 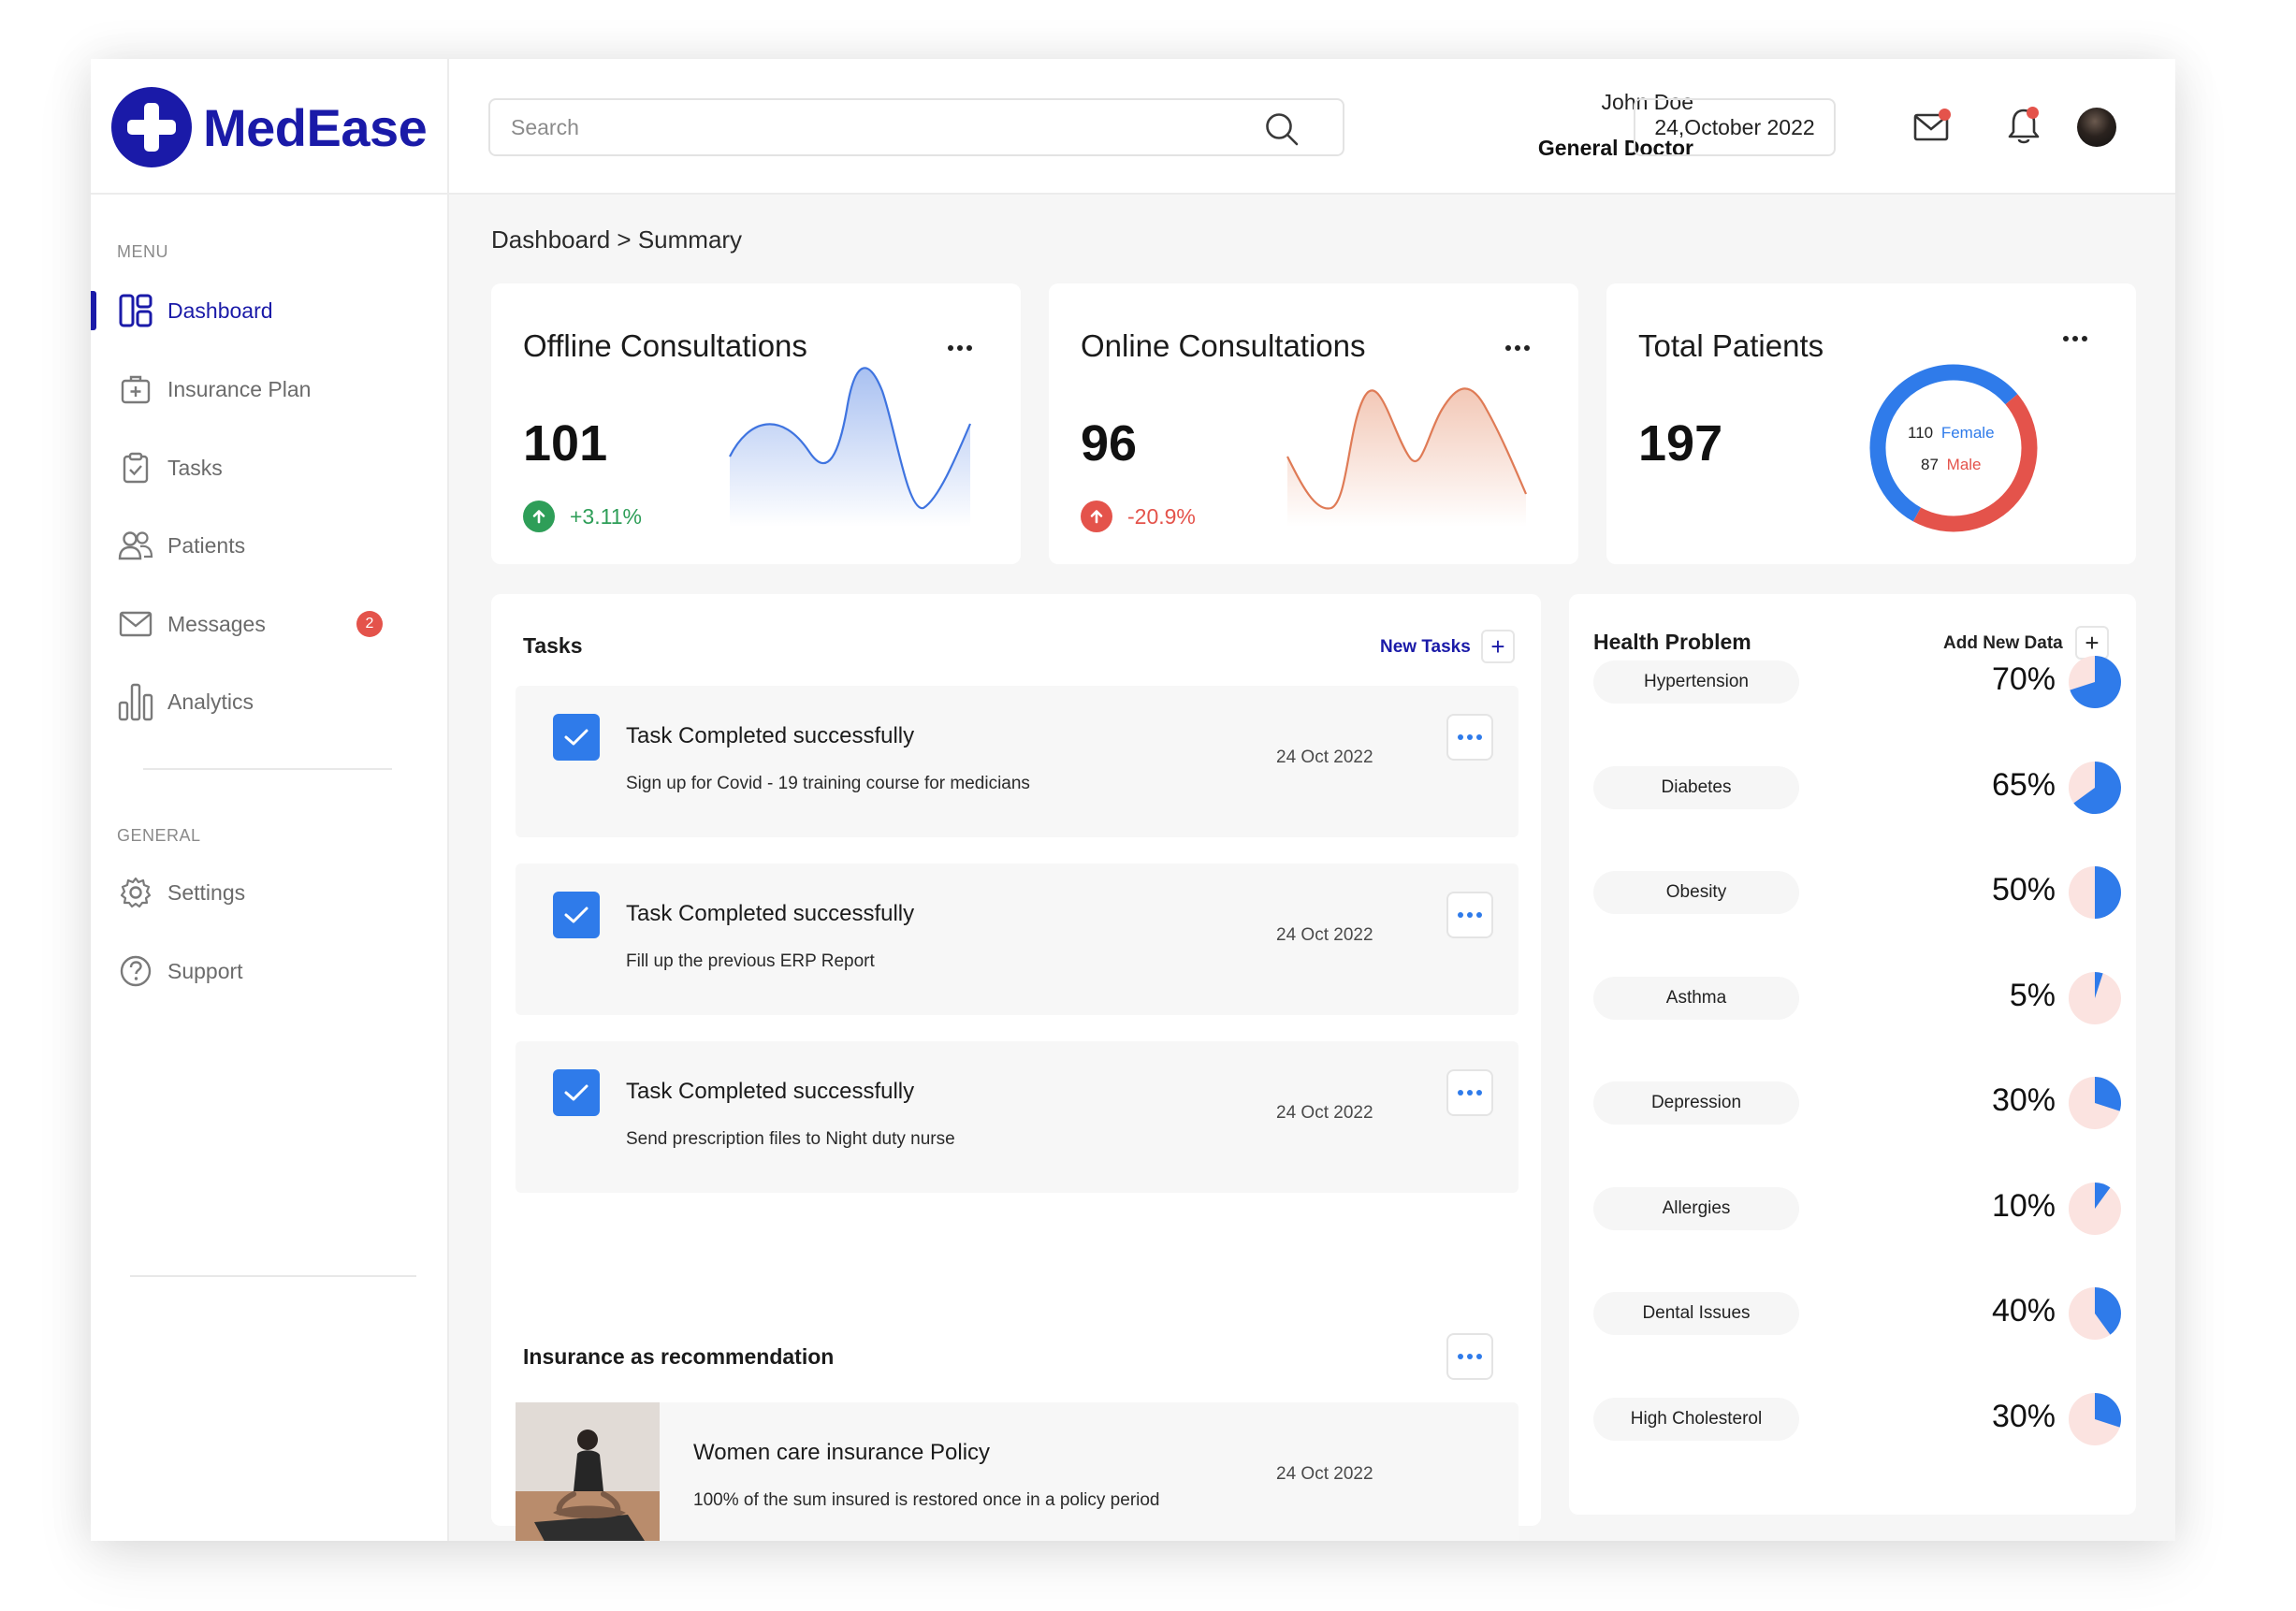 I want to click on insurance-options-button, so click(x=1469, y=1357).